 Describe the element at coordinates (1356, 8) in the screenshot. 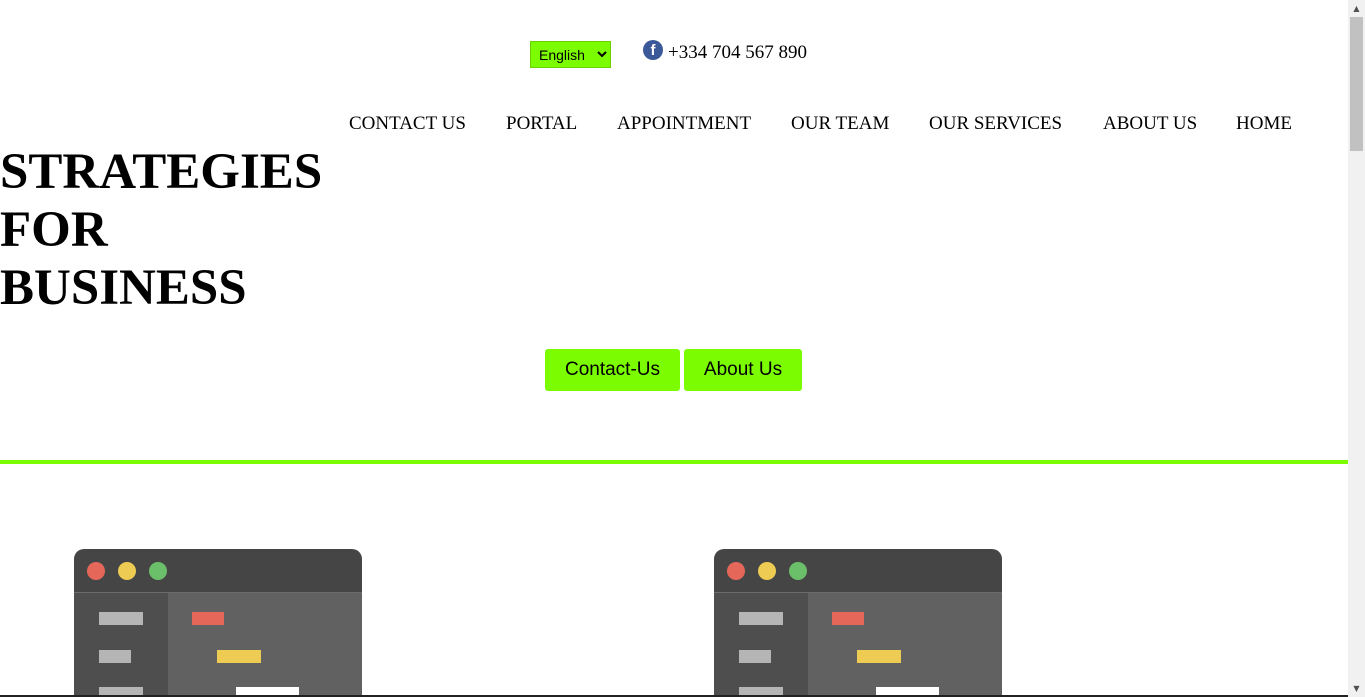

I see `scroll-up-arrow-icon: ▲` at that location.